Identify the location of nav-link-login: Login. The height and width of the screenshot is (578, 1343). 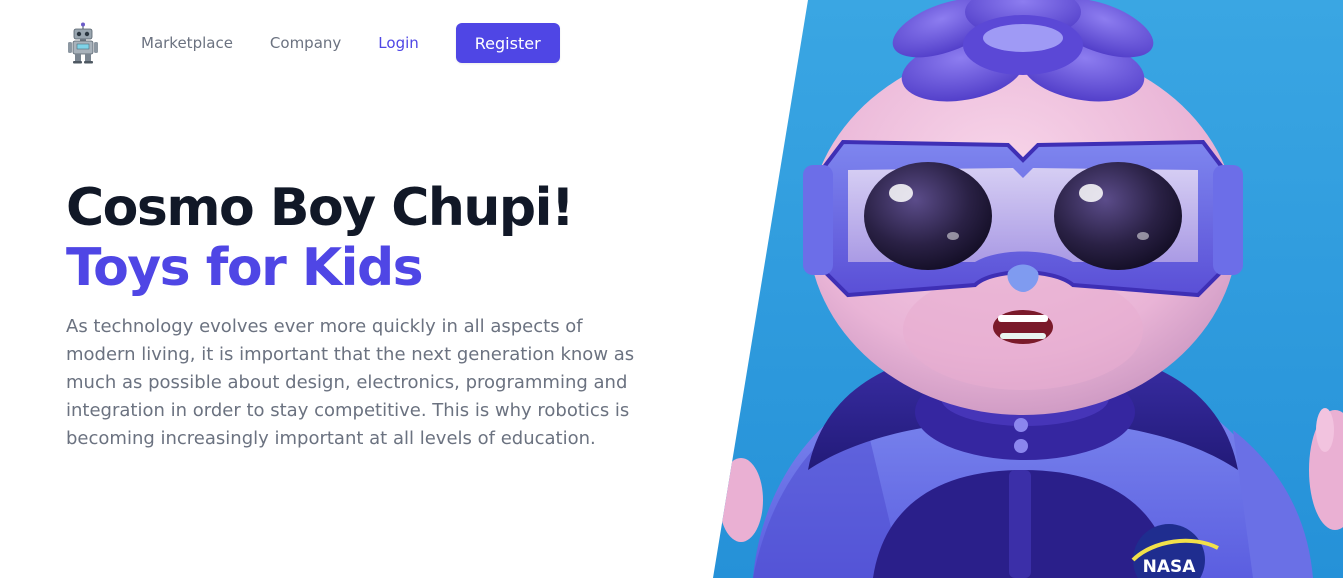
(398, 43).